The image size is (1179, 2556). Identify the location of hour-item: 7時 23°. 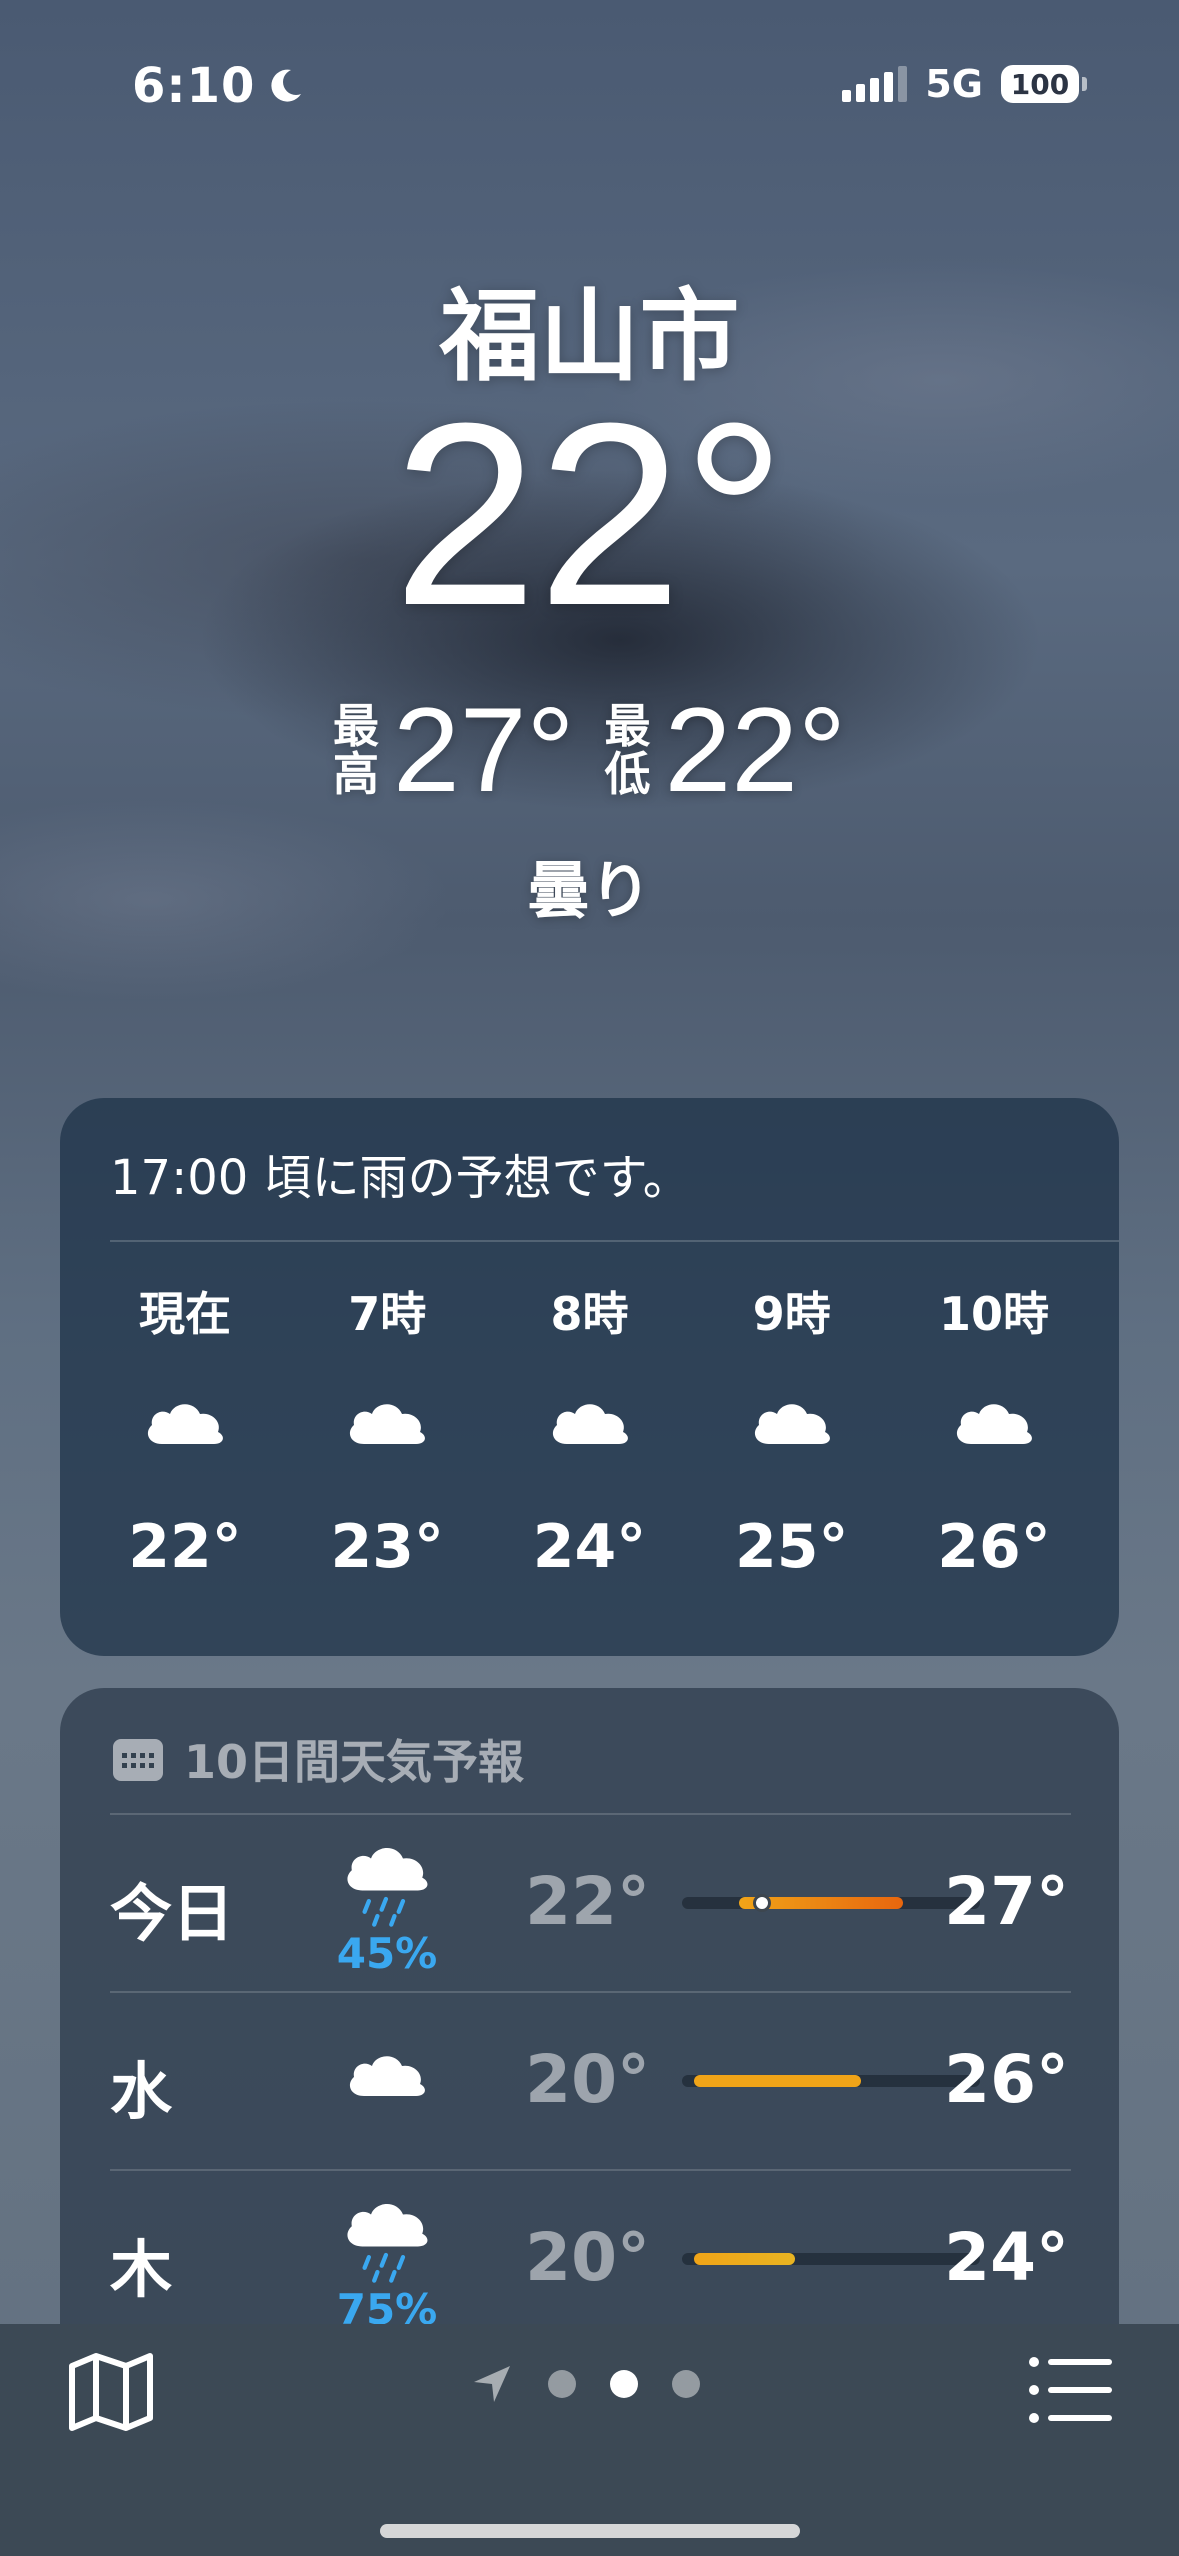
(387, 1430).